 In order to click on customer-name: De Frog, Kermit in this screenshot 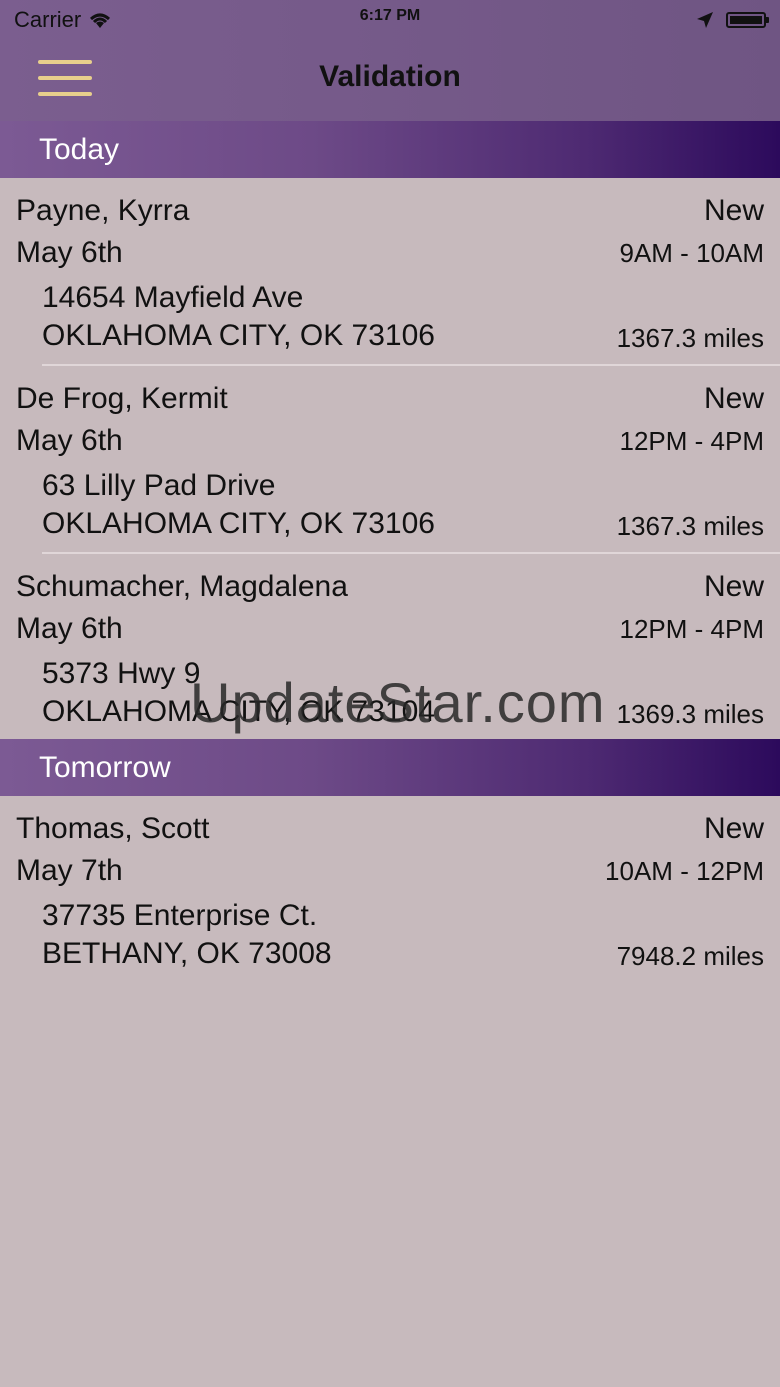, I will do `click(122, 398)`.